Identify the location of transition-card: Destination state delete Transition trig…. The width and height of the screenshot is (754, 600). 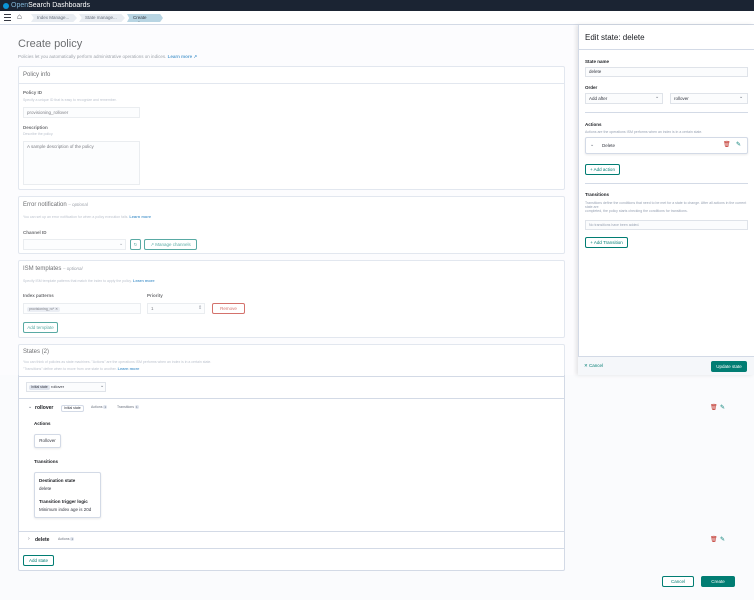
(67, 495).